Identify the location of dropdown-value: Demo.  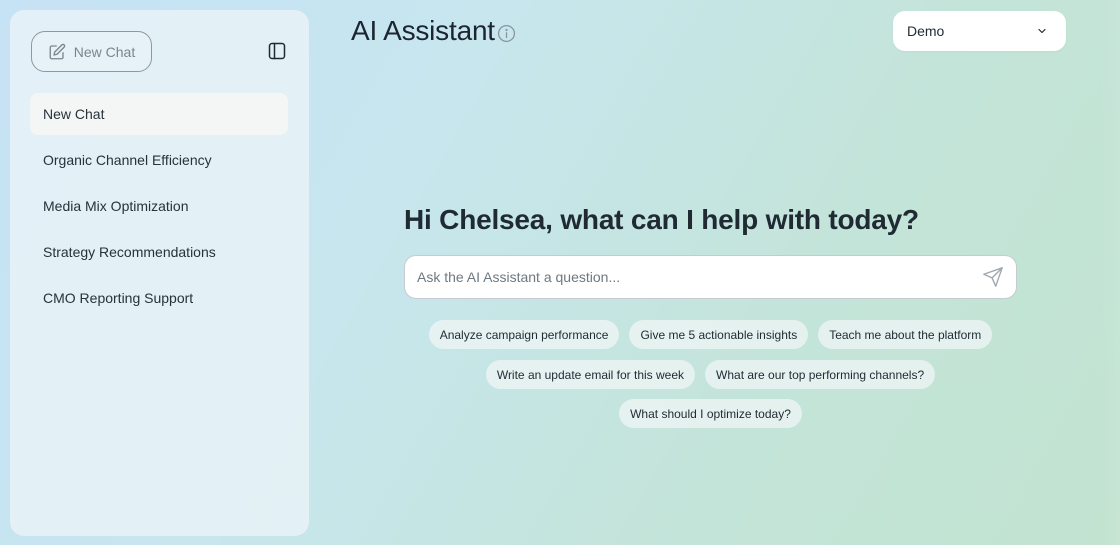
(926, 31).